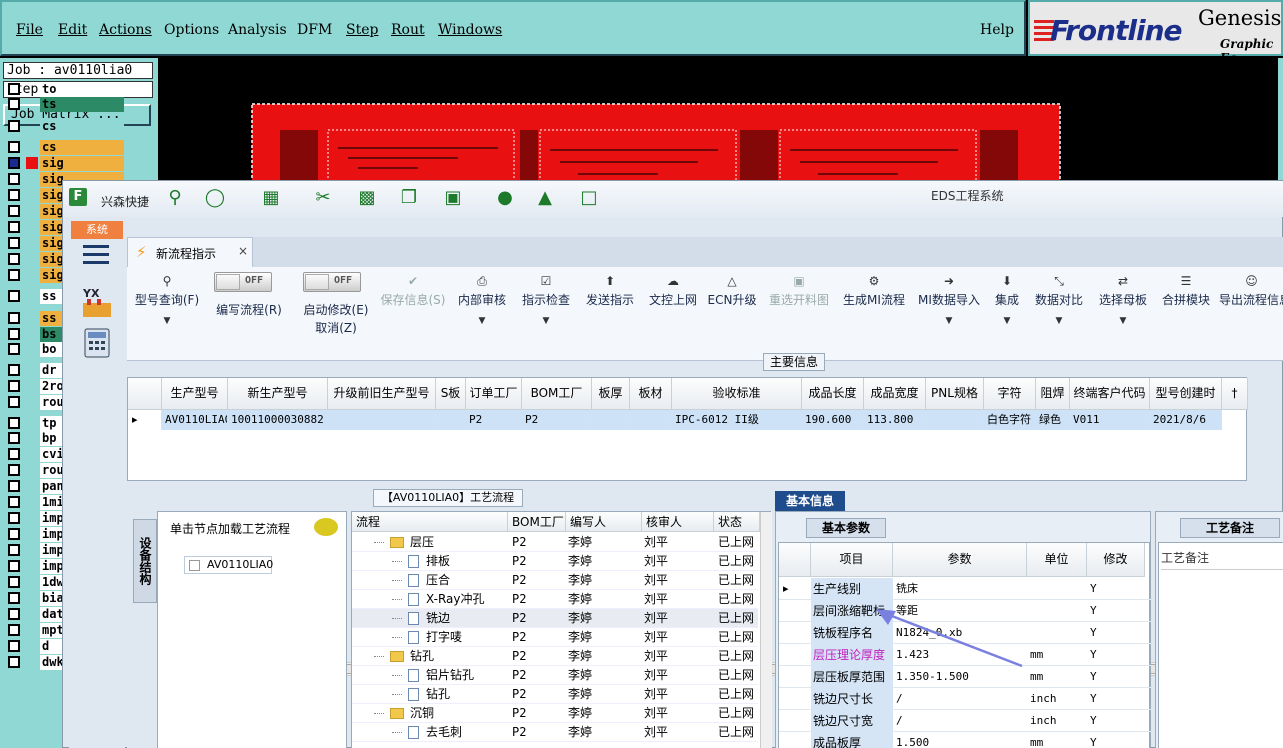 This screenshot has height=748, width=1283. What do you see at coordinates (96, 256) in the screenshot?
I see `hamburger-menu-icon` at bounding box center [96, 256].